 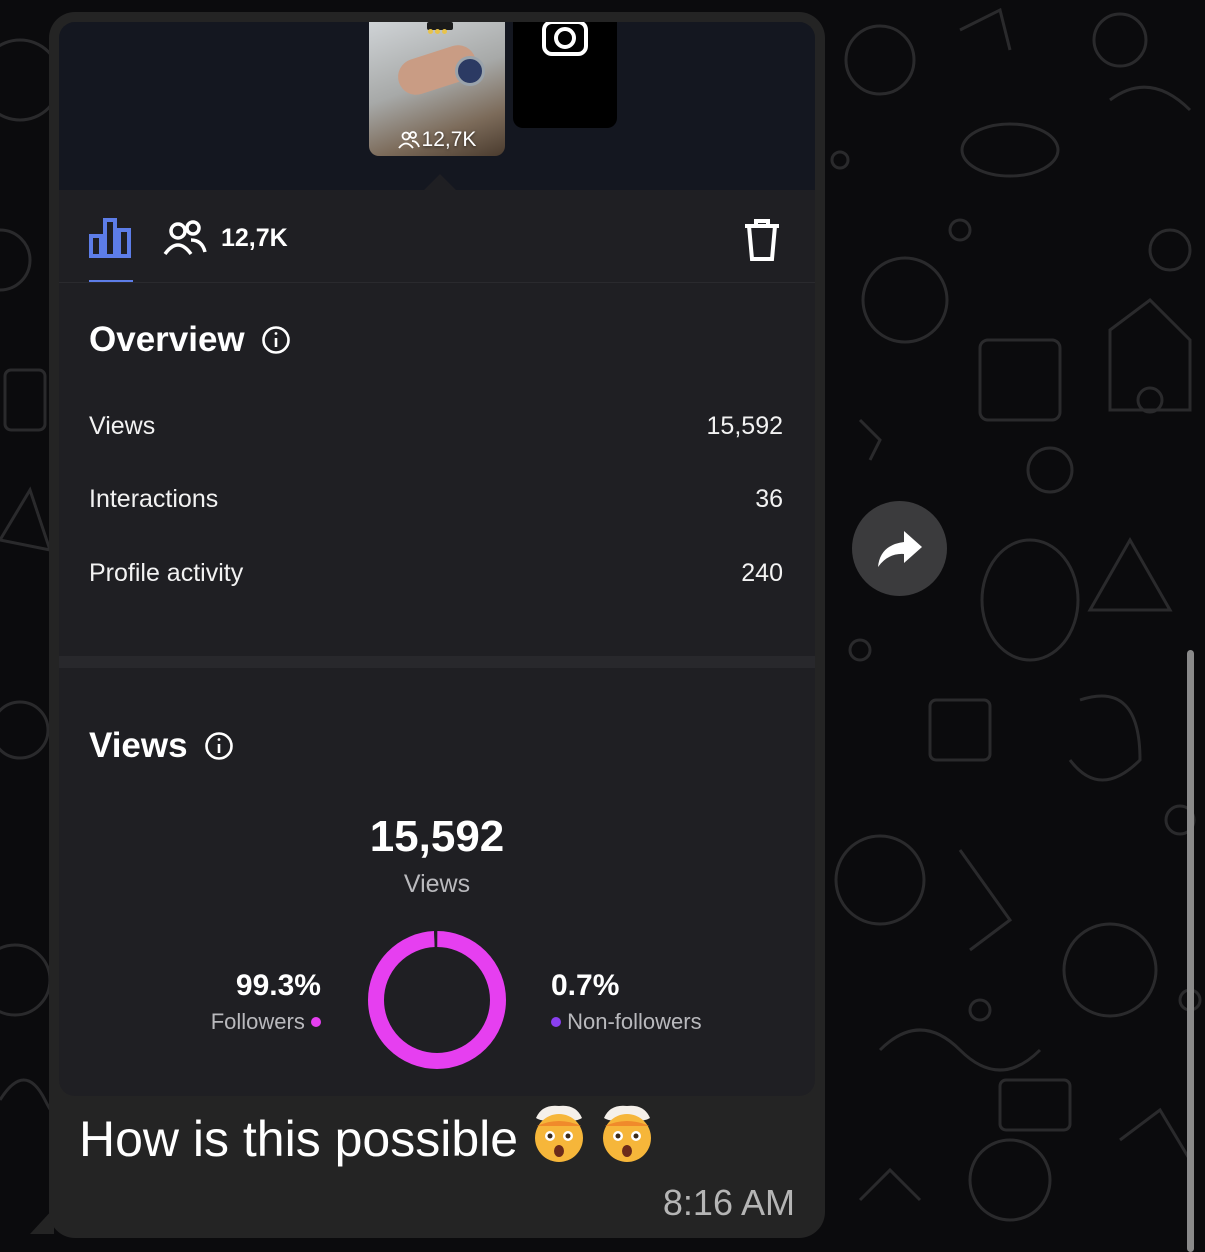 I want to click on row-label: Profile activity, so click(x=166, y=573).